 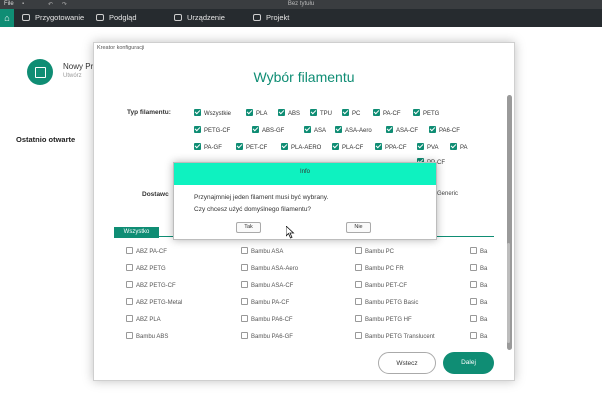 What do you see at coordinates (379, 269) in the screenshot?
I see `list-item: Bambu PC FR` at bounding box center [379, 269].